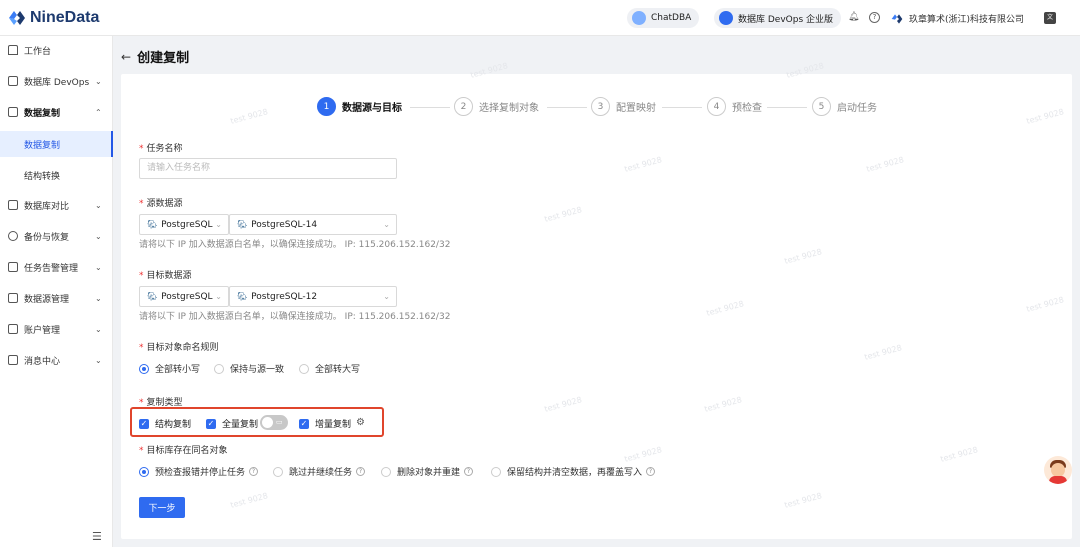  Describe the element at coordinates (636, 108) in the screenshot. I see `step-label: 配置映射` at that location.